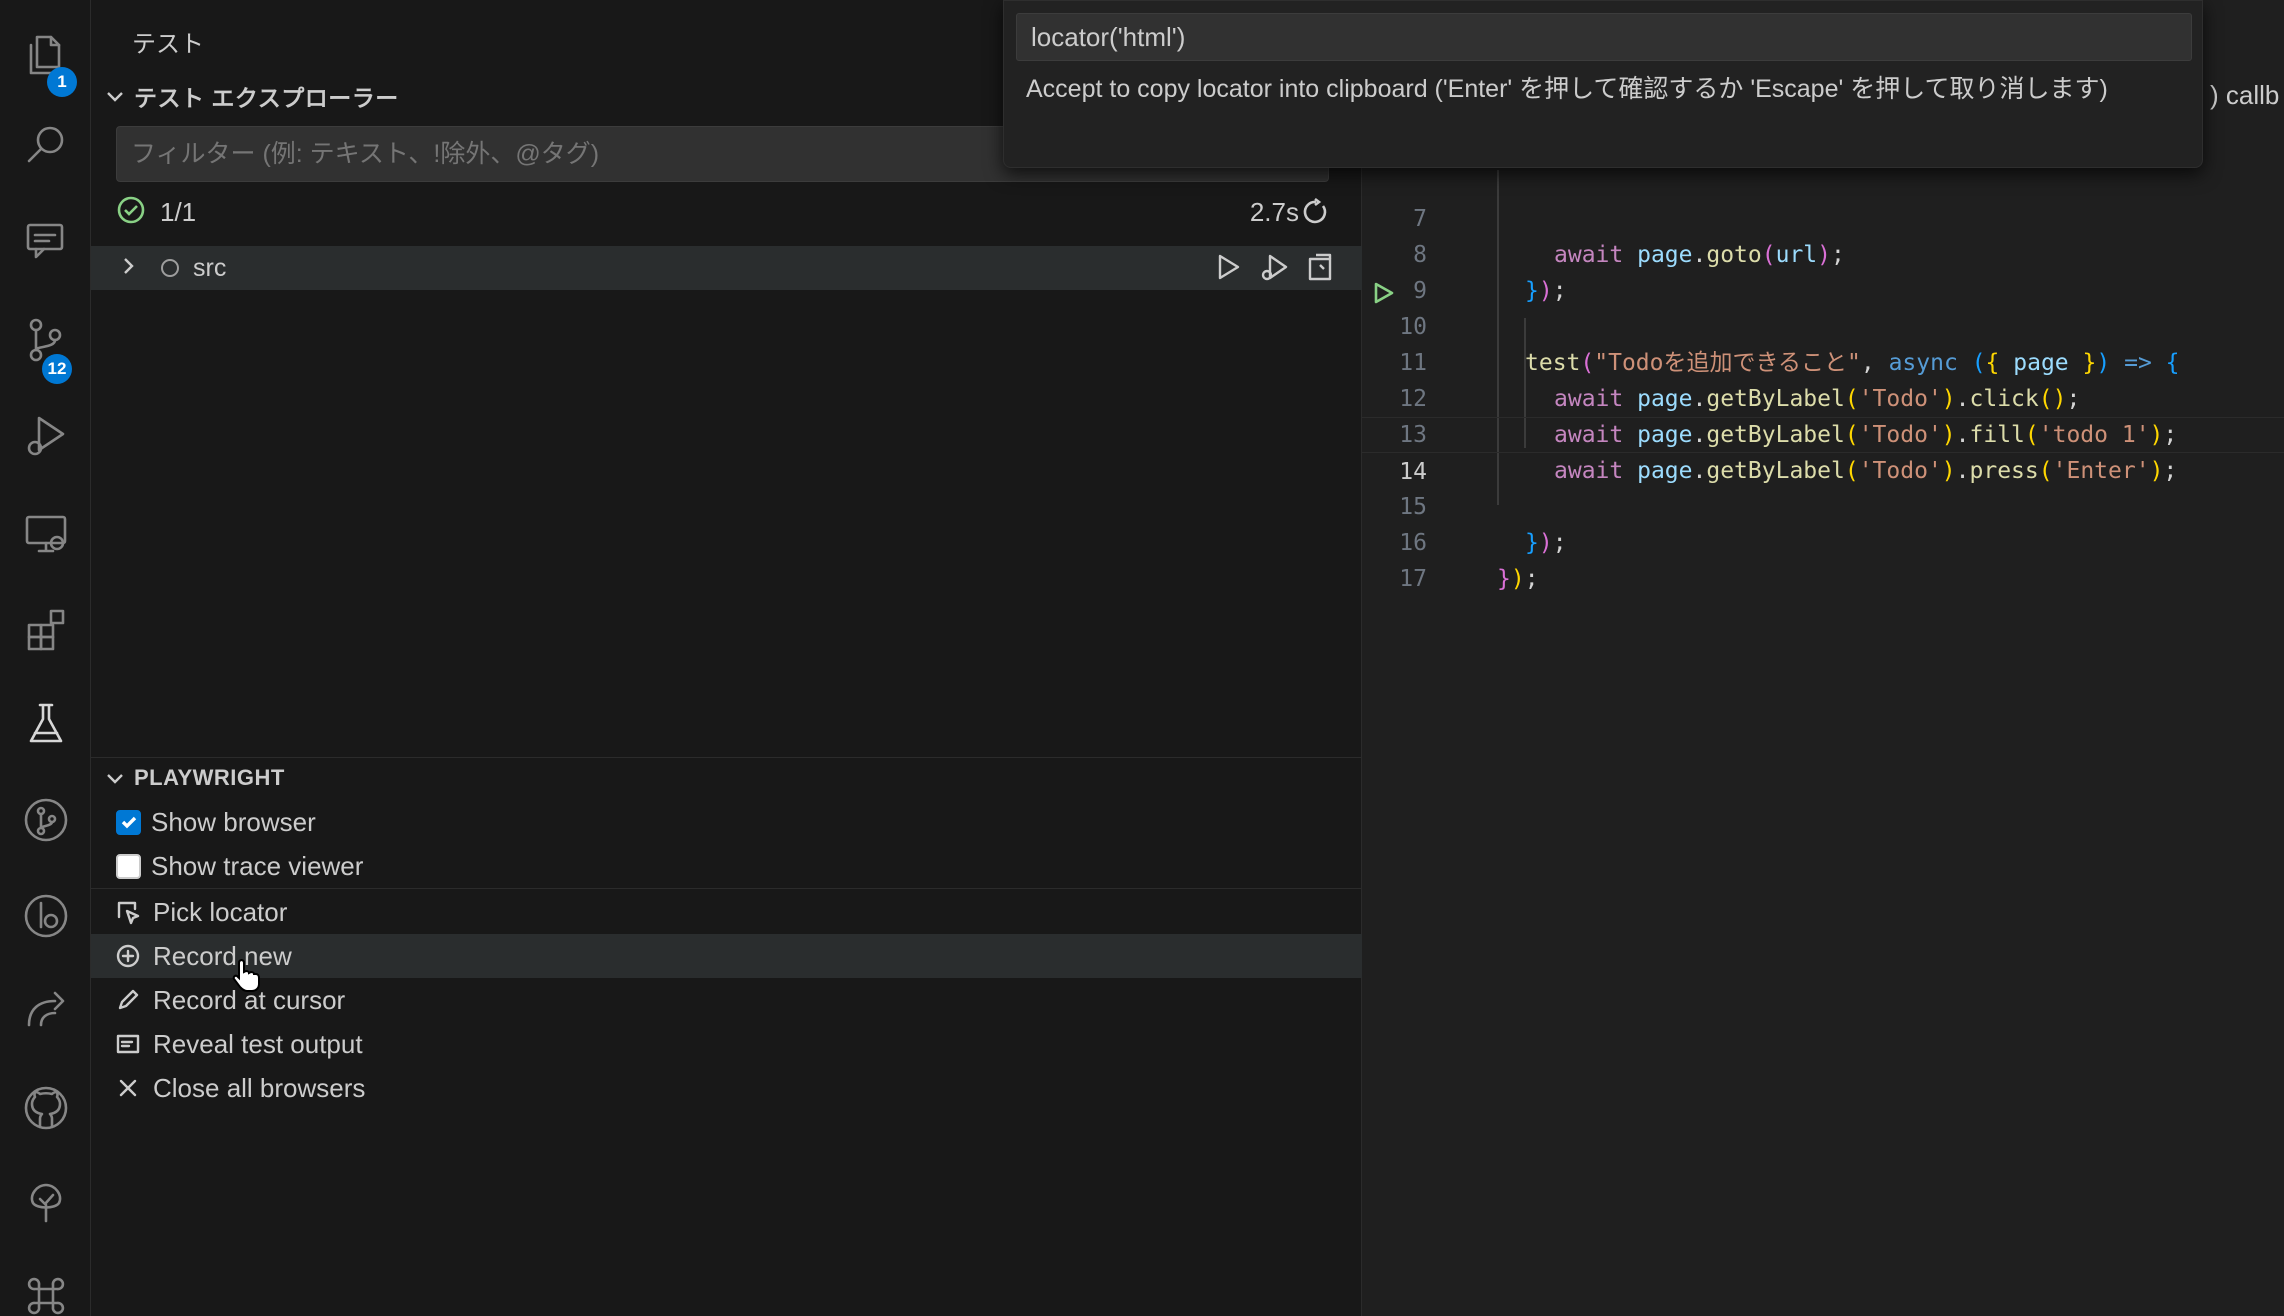 The height and width of the screenshot is (1316, 2284). What do you see at coordinates (726, 1000) in the screenshot?
I see `record-at-cursor-button: Record at cursor` at bounding box center [726, 1000].